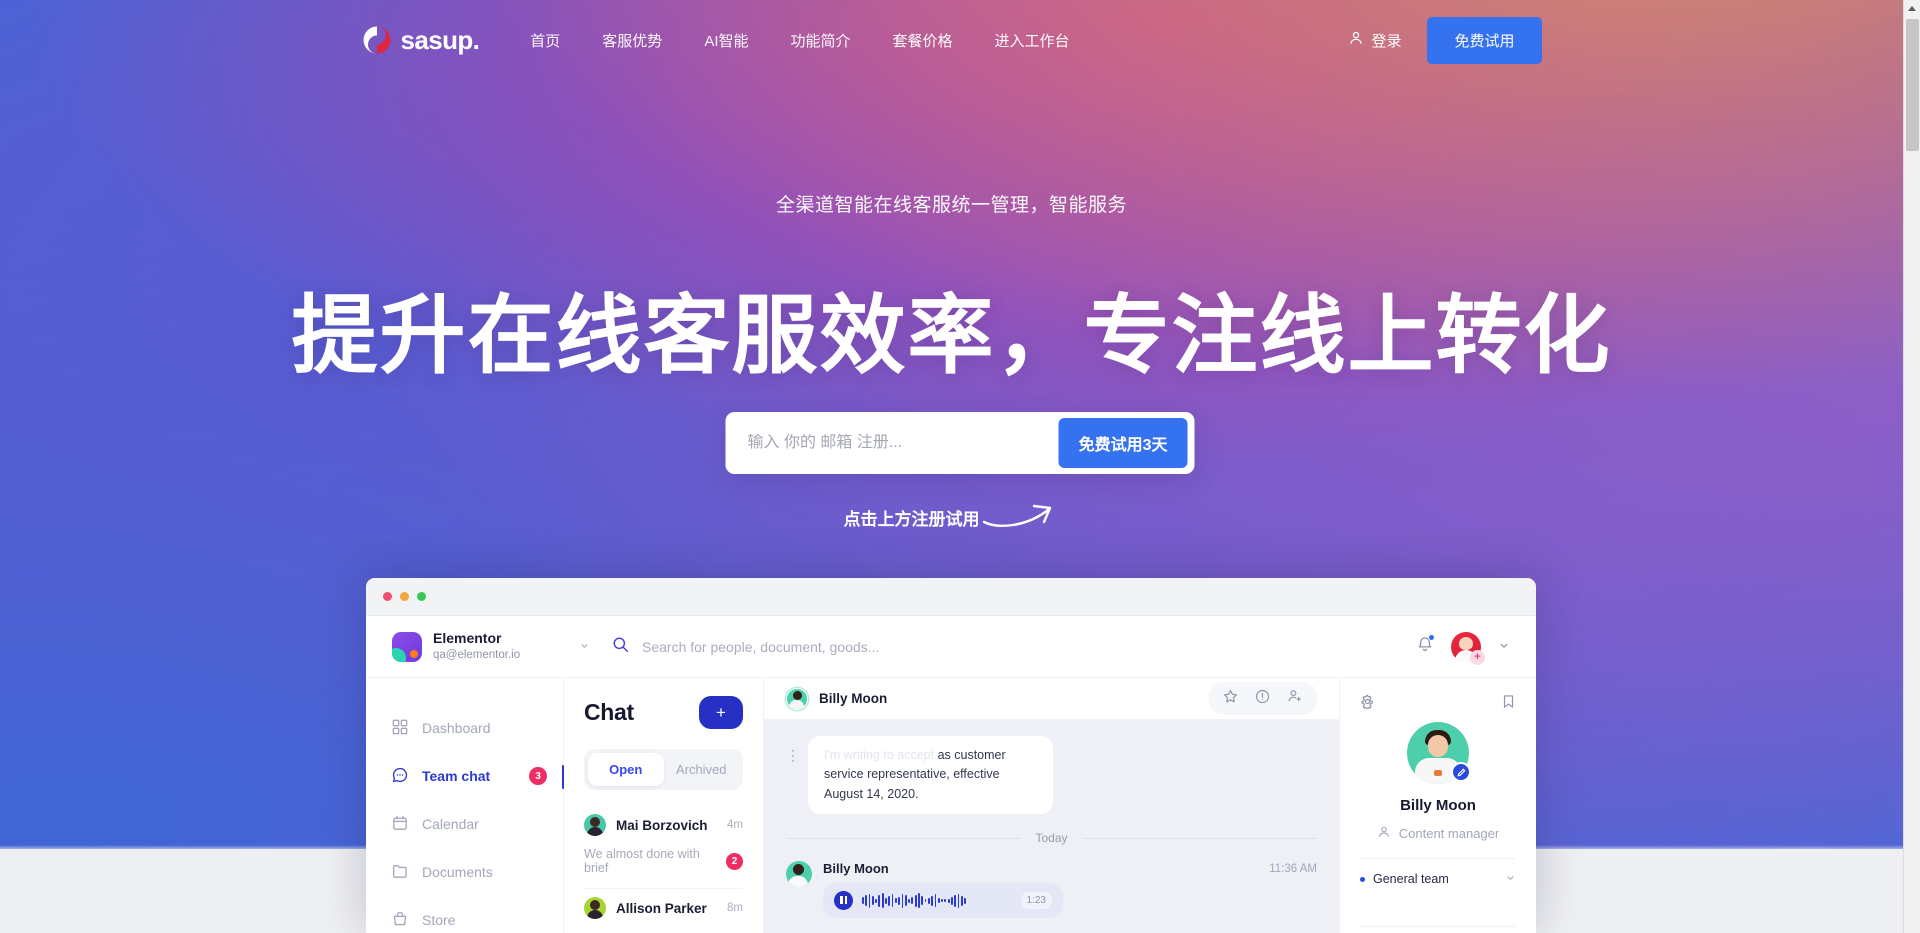 The image size is (1920, 933). I want to click on add-avatar-badge: +, so click(1477, 657).